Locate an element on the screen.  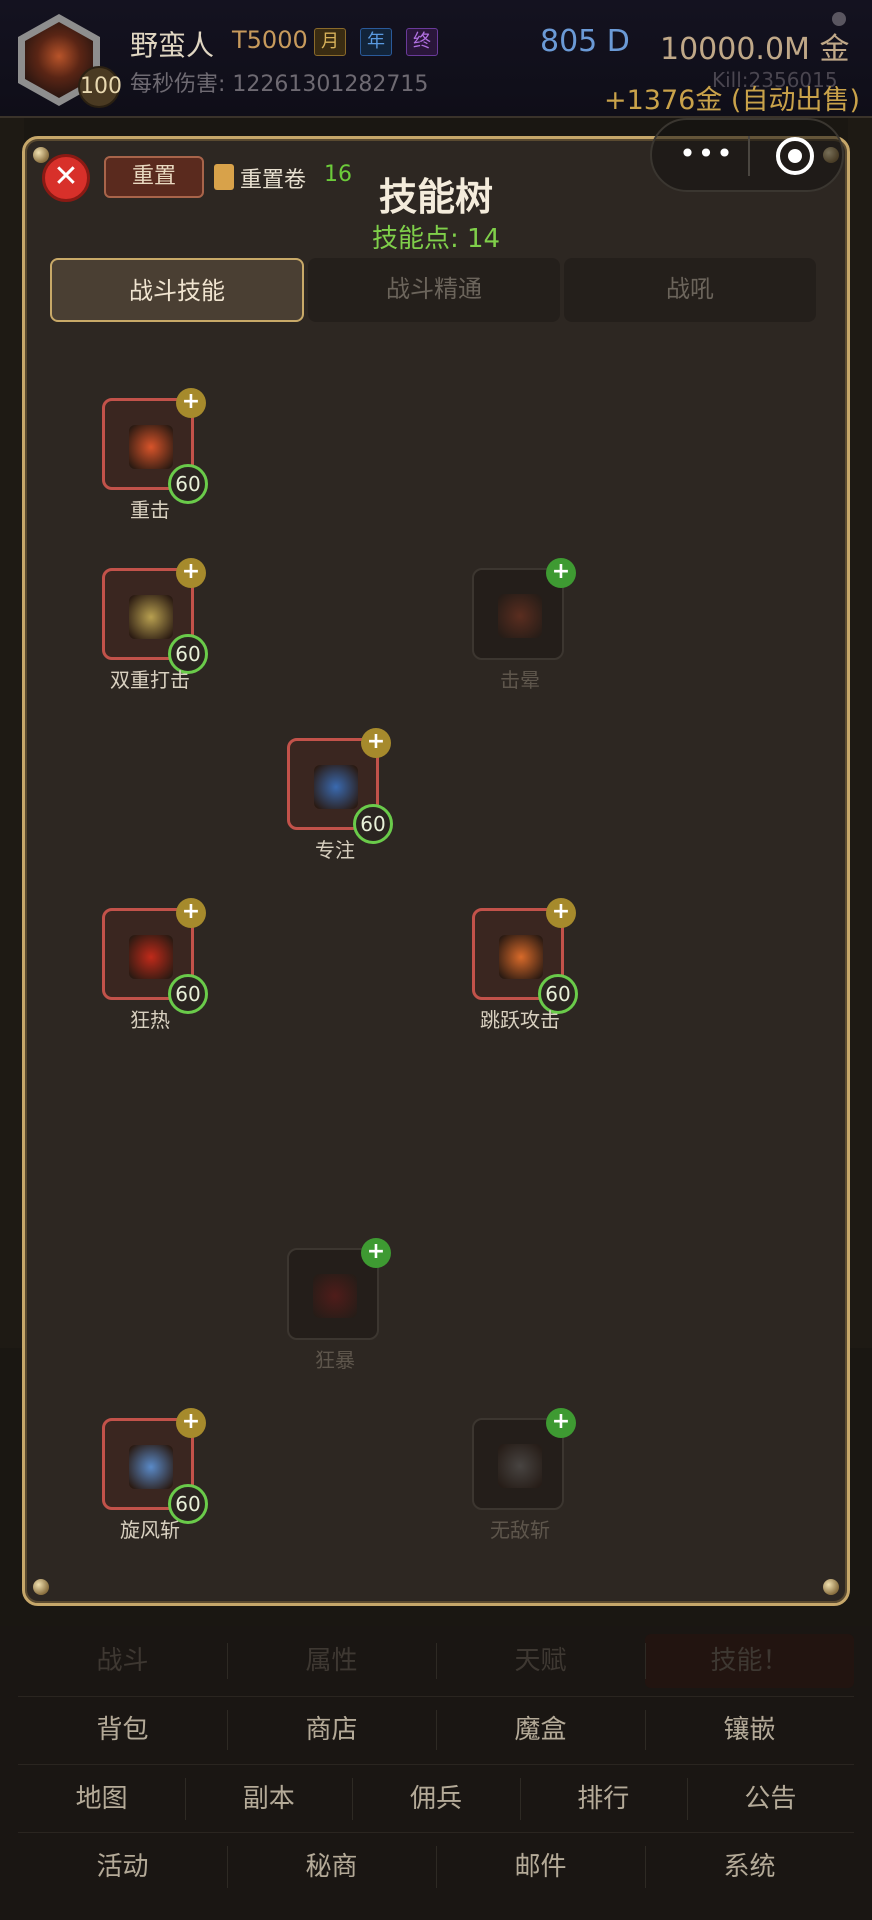
nav-inlay: 镶嵌 is located at coordinates (749, 1730).